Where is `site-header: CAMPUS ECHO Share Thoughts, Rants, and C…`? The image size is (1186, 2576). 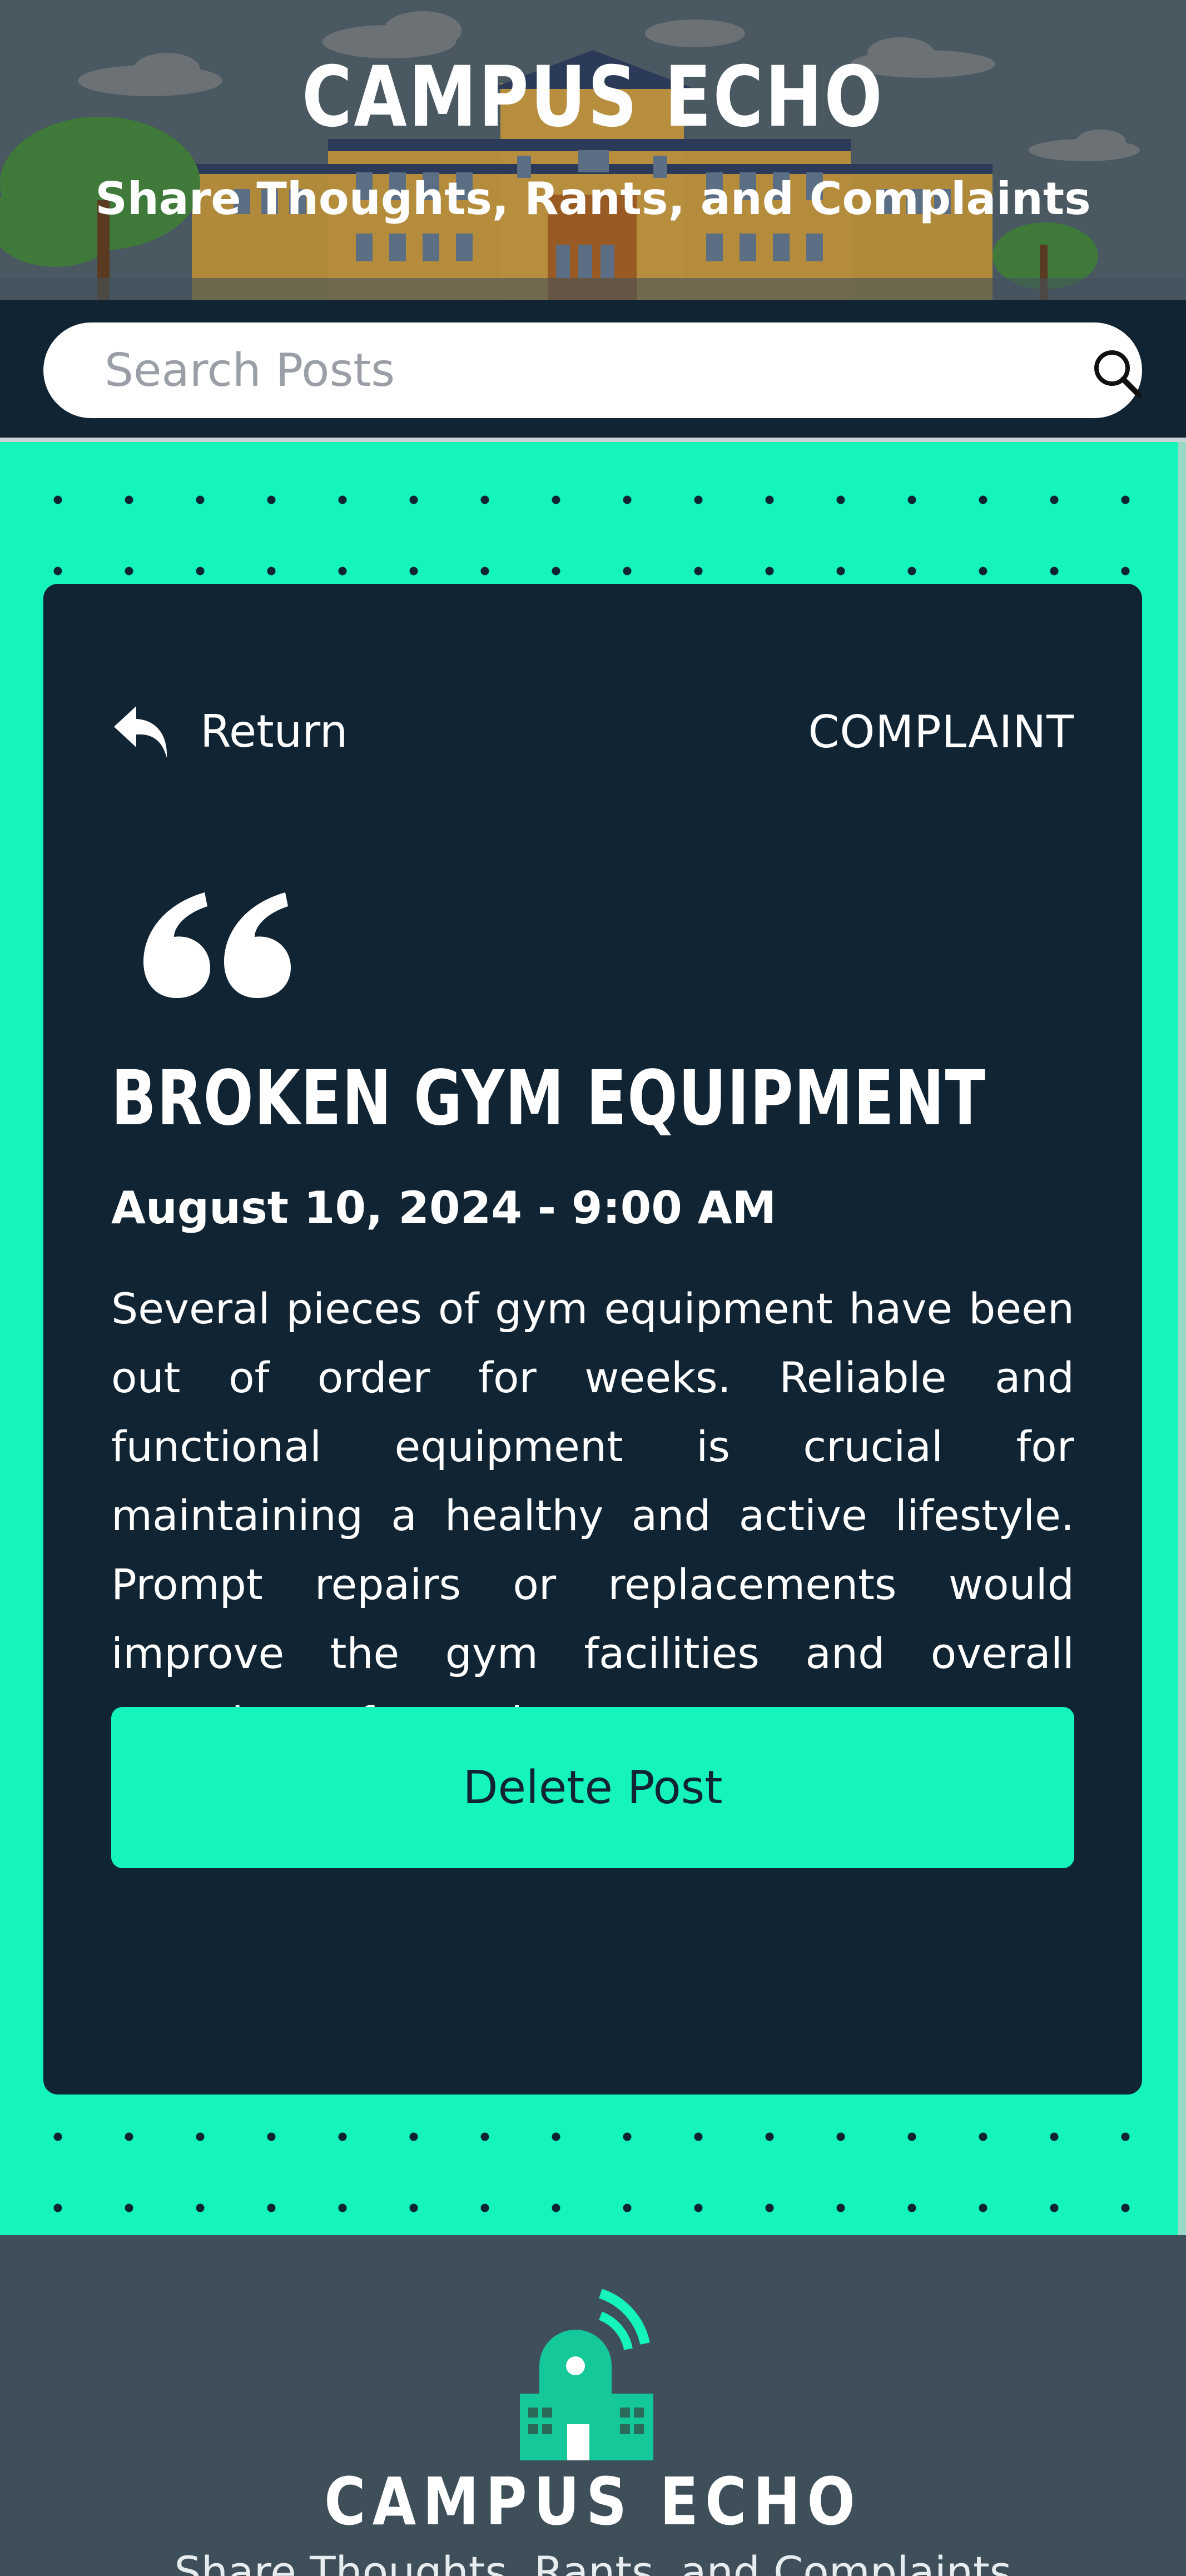 site-header: CAMPUS ECHO Share Thoughts, Rants, and C… is located at coordinates (593, 150).